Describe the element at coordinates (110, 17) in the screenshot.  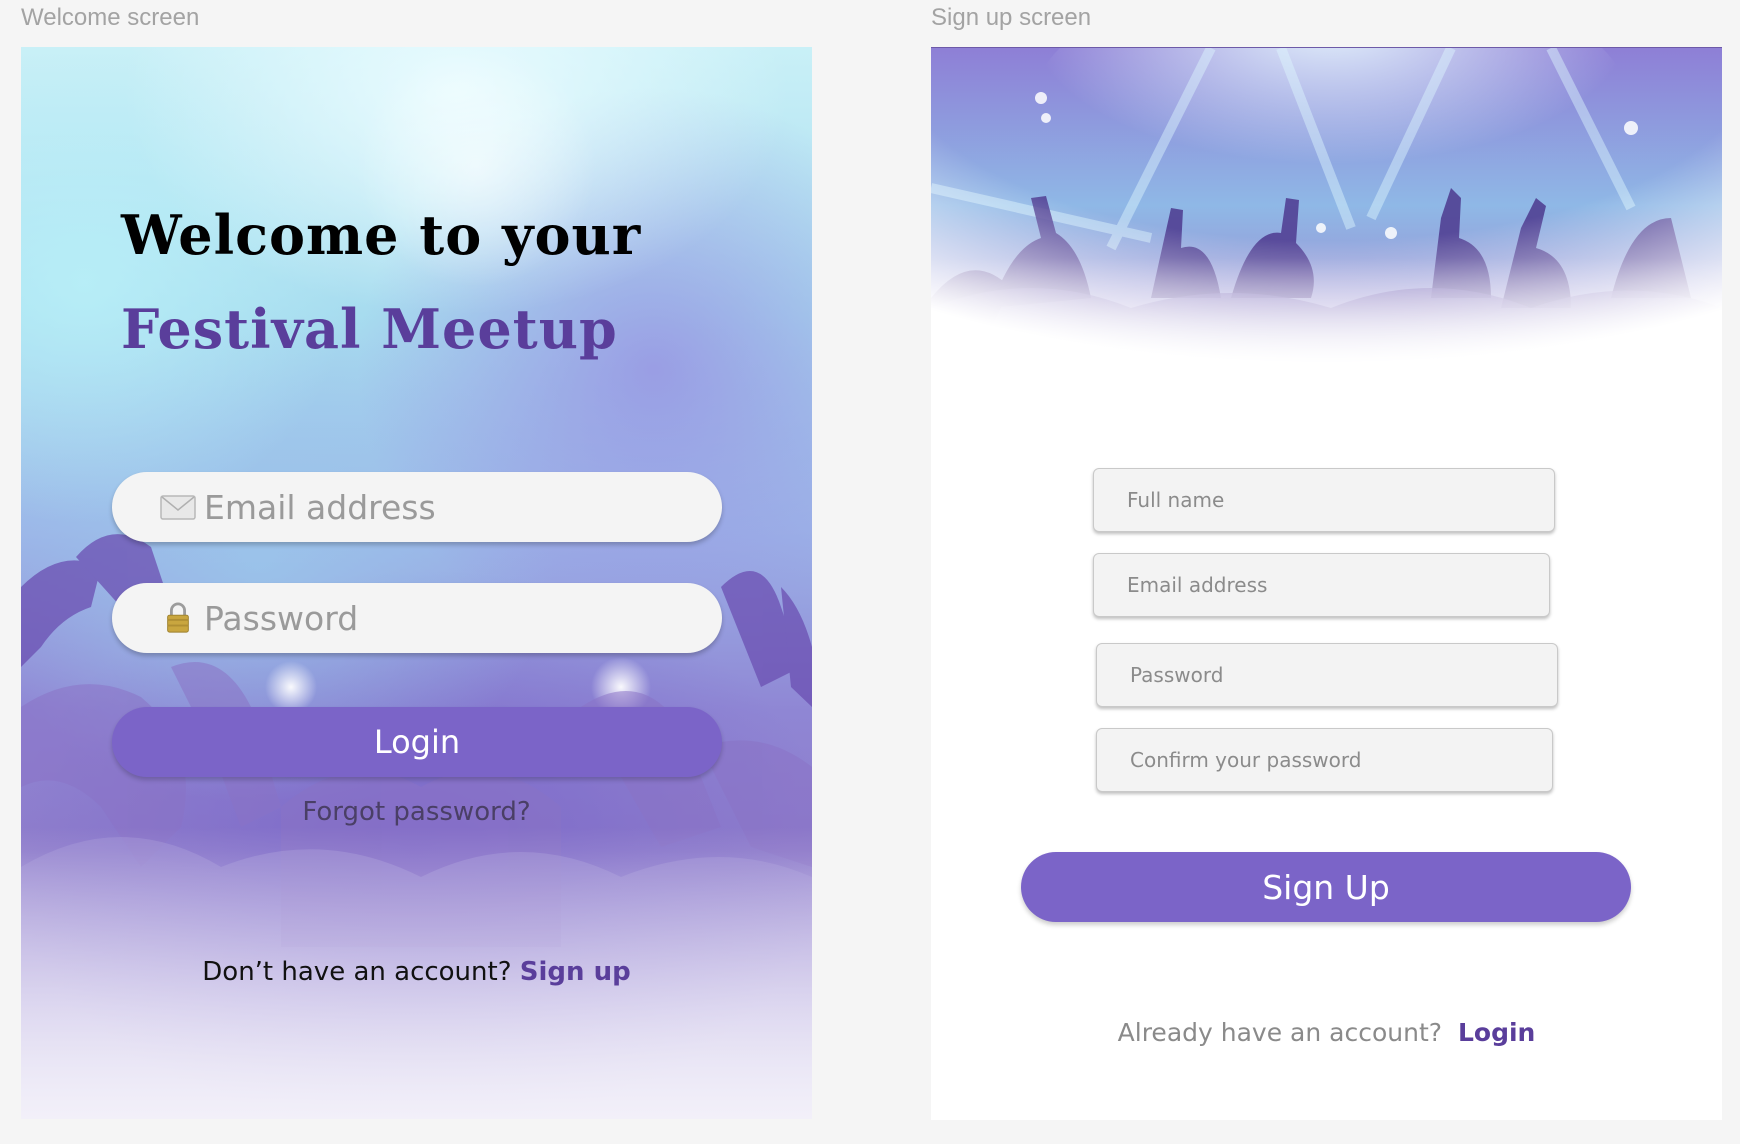
I see `welcome-screen-label: Welcome screen` at that location.